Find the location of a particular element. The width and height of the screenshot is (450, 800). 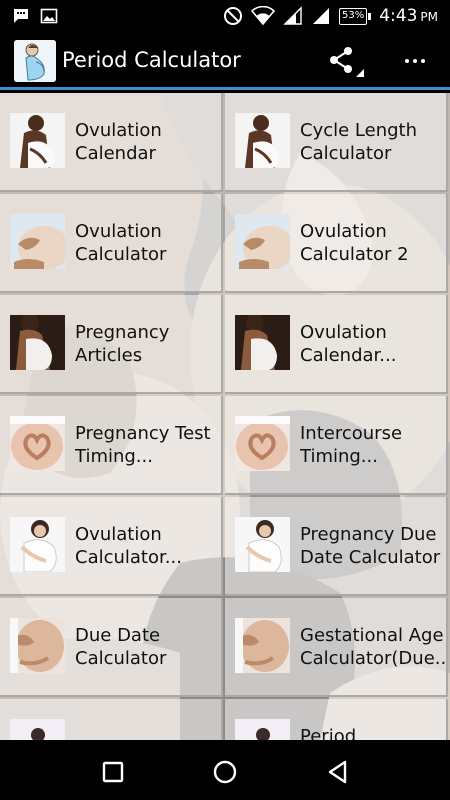

clock: 4:43 PM is located at coordinates (408, 16).